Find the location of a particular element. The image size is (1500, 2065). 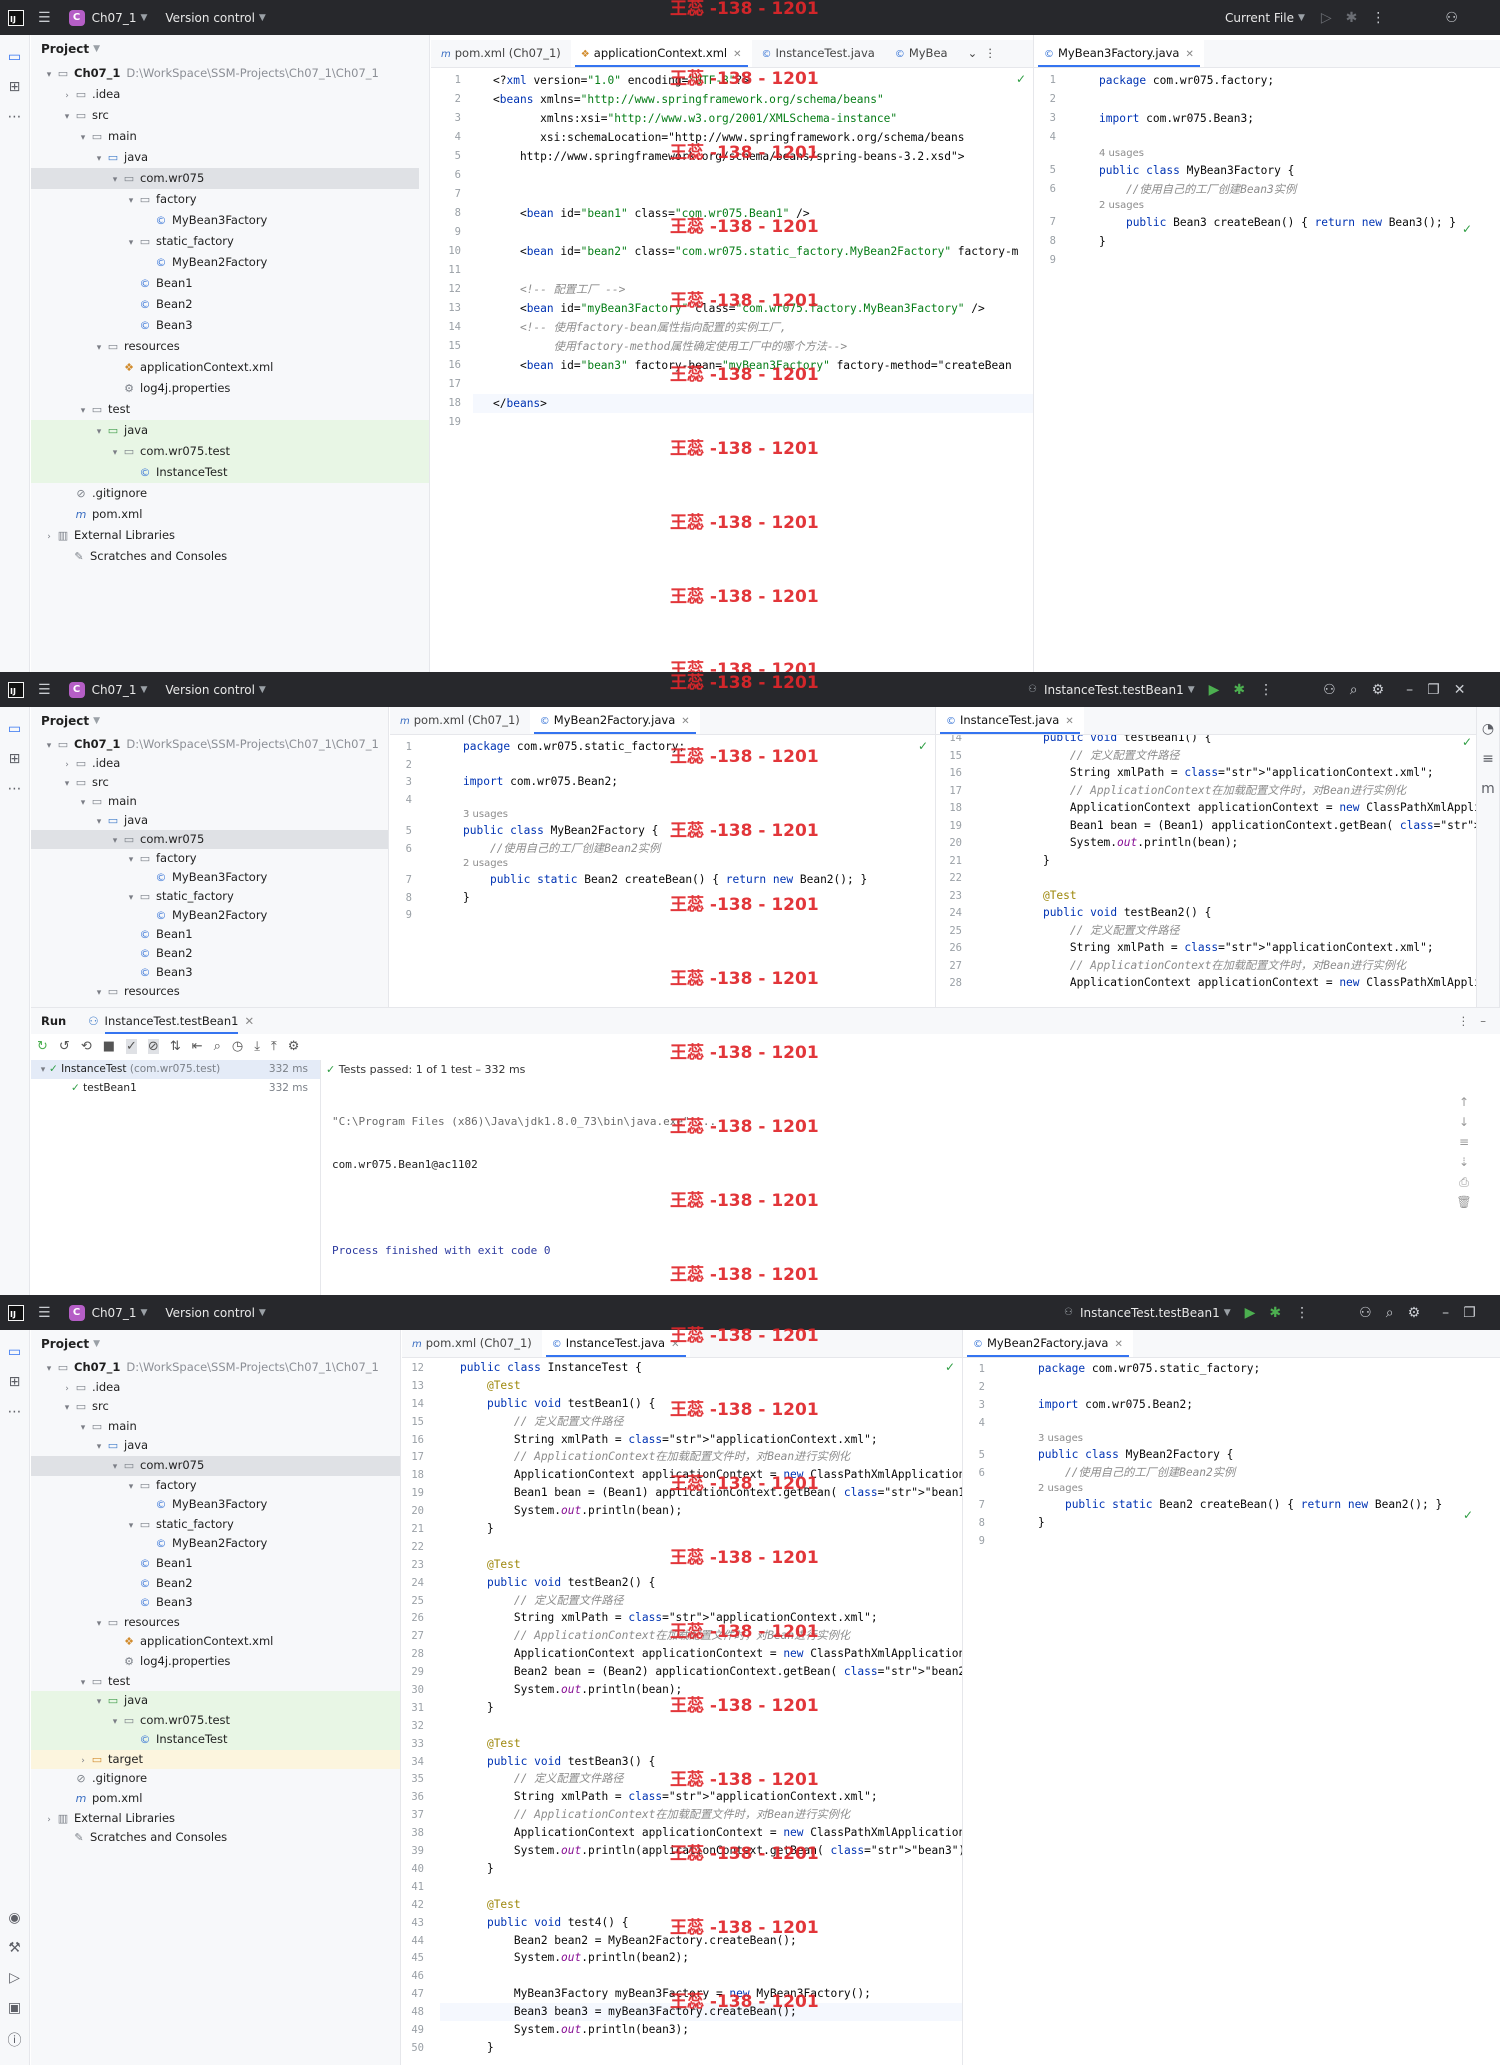

close-window-icon: ✕ is located at coordinates (1460, 690).